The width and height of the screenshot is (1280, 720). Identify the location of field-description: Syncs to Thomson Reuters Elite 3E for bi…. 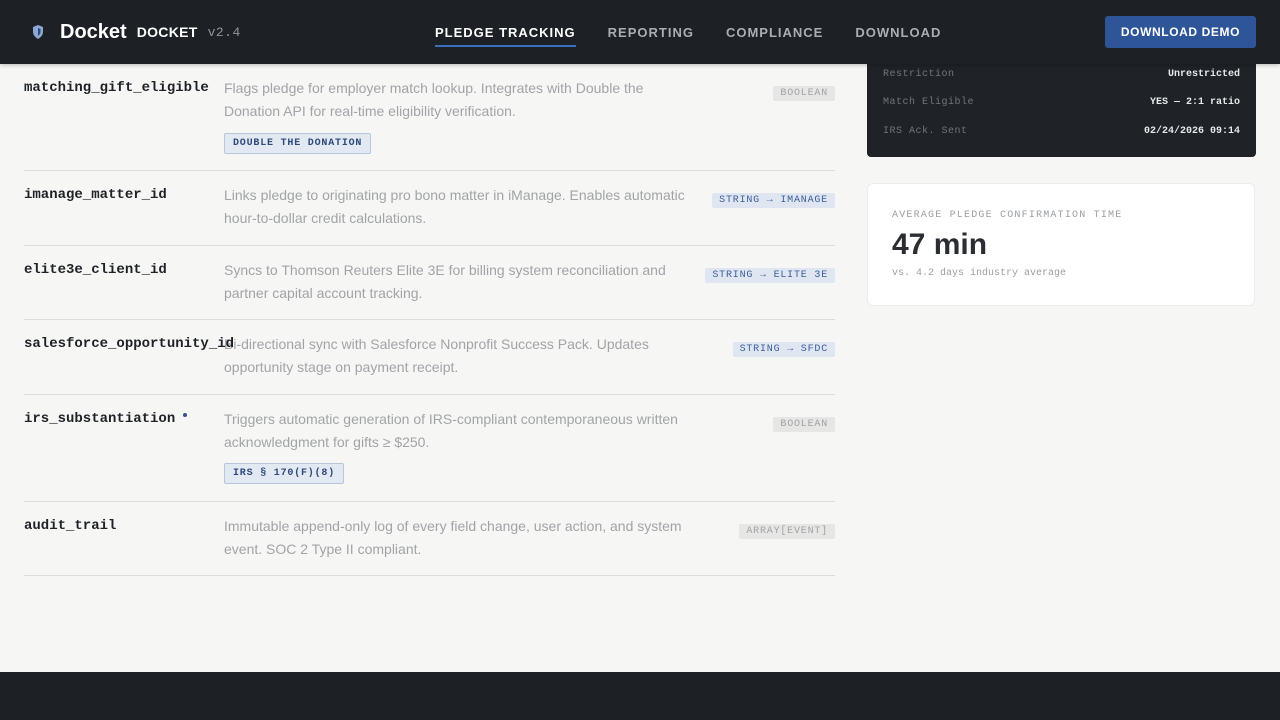
(445, 281).